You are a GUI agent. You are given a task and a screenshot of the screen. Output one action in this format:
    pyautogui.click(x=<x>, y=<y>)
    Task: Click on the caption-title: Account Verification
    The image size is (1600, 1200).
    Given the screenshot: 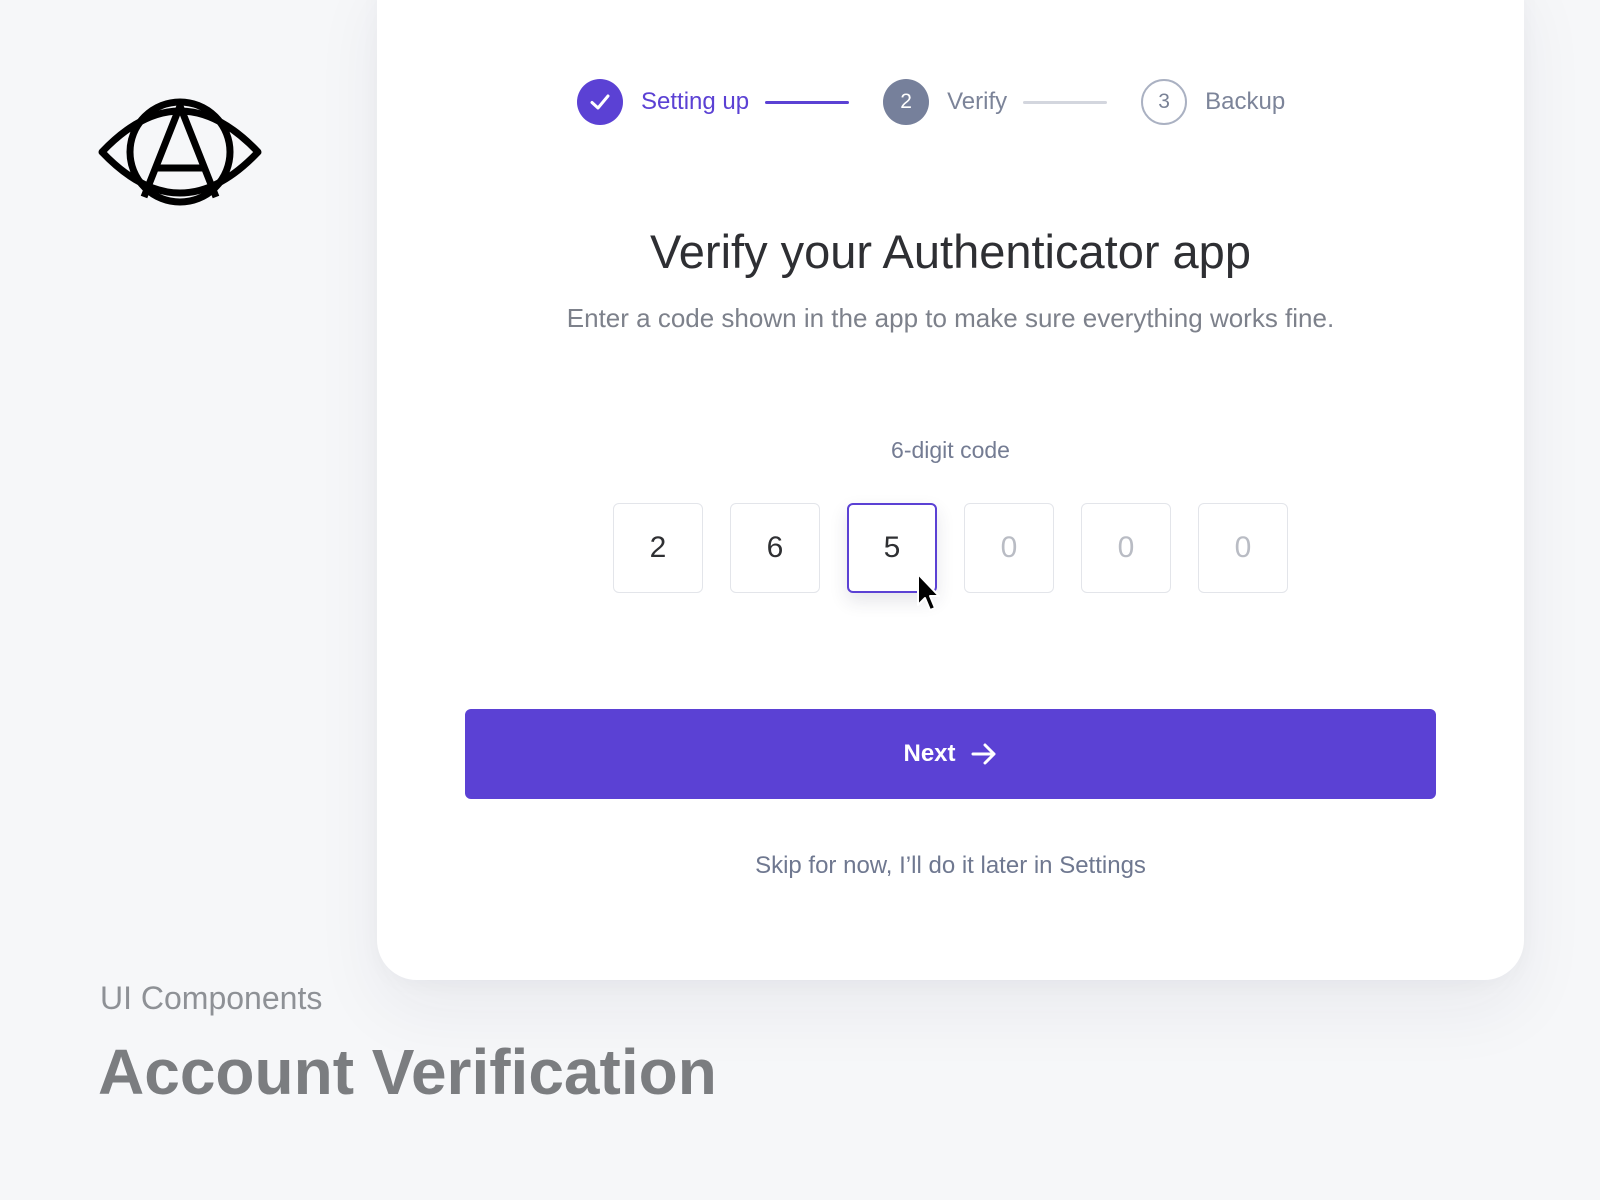 What is the action you would take?
    pyautogui.click(x=407, y=1072)
    